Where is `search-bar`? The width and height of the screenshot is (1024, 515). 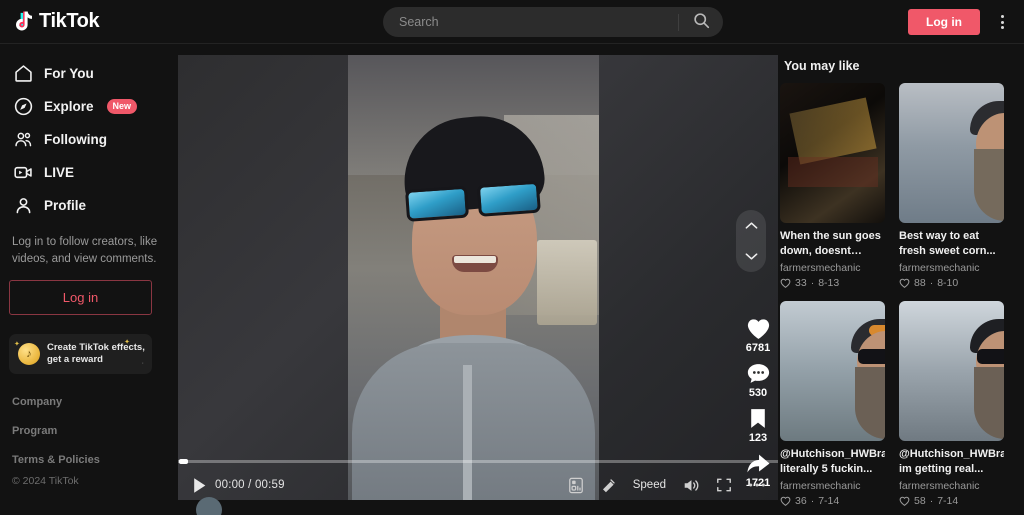 search-bar is located at coordinates (553, 22).